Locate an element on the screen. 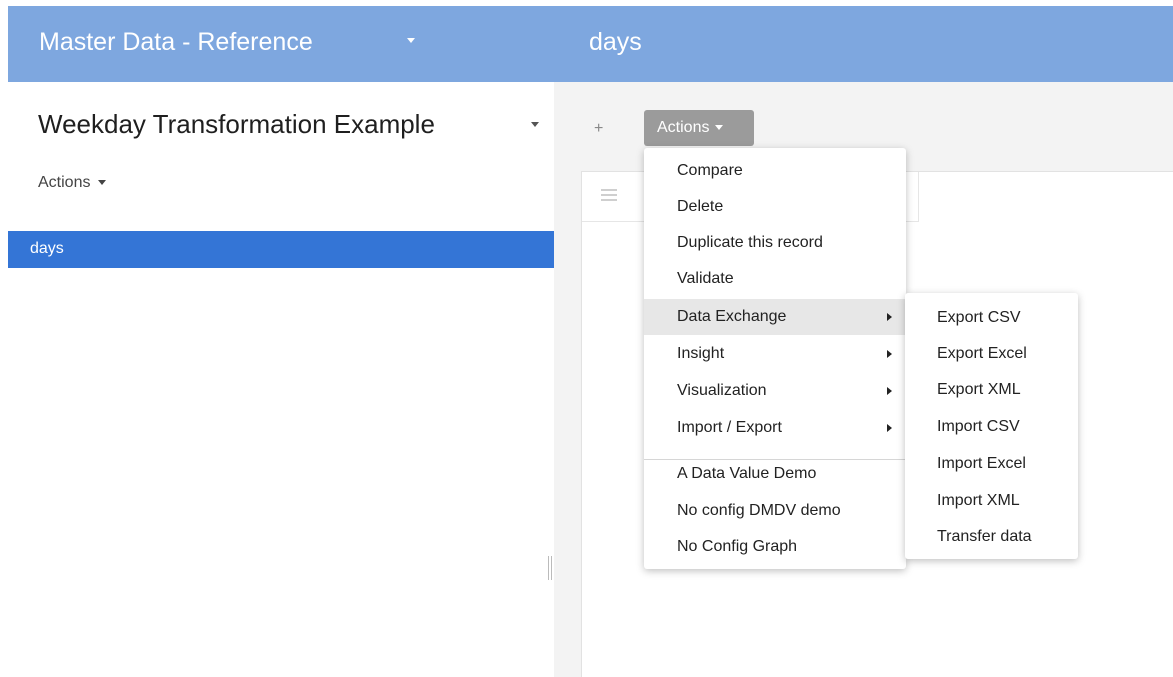  submenu-item-import-xml: Import XML is located at coordinates (991, 501).